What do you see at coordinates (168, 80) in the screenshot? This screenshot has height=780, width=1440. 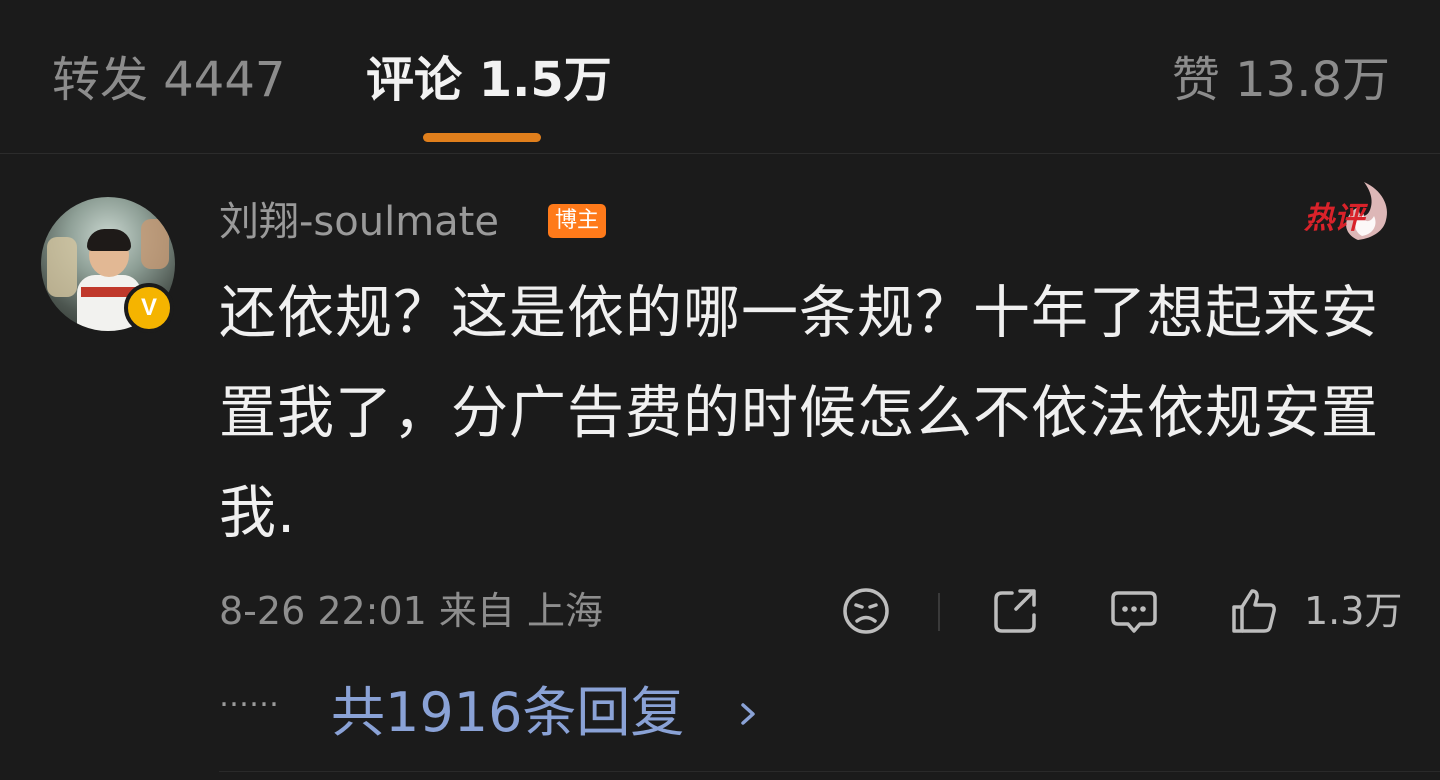 I see `tab-repost: 转发 4447` at bounding box center [168, 80].